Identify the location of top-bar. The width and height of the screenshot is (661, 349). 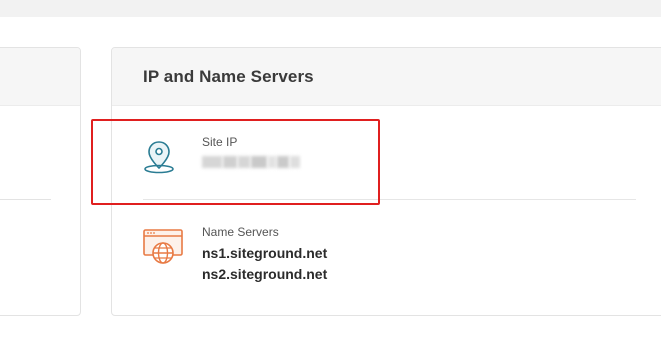
(330, 8).